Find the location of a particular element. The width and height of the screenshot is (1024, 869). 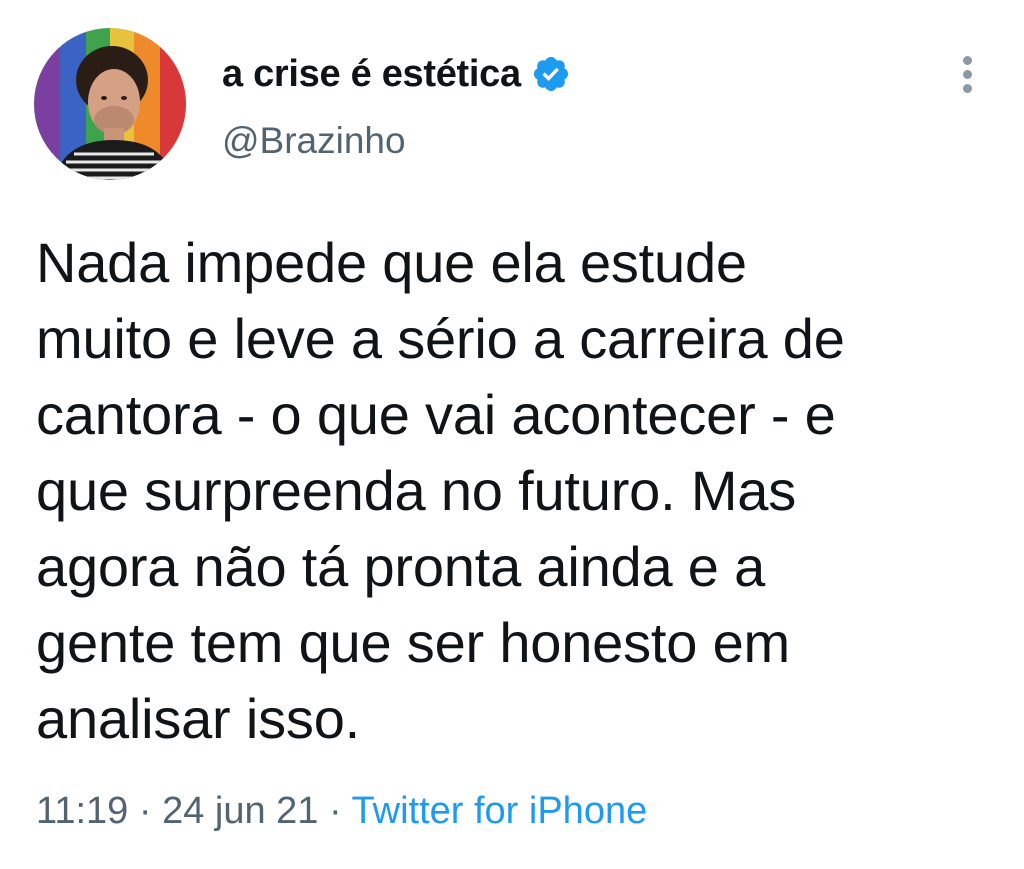

author-name-row: a crise é estética is located at coordinates (396, 74).